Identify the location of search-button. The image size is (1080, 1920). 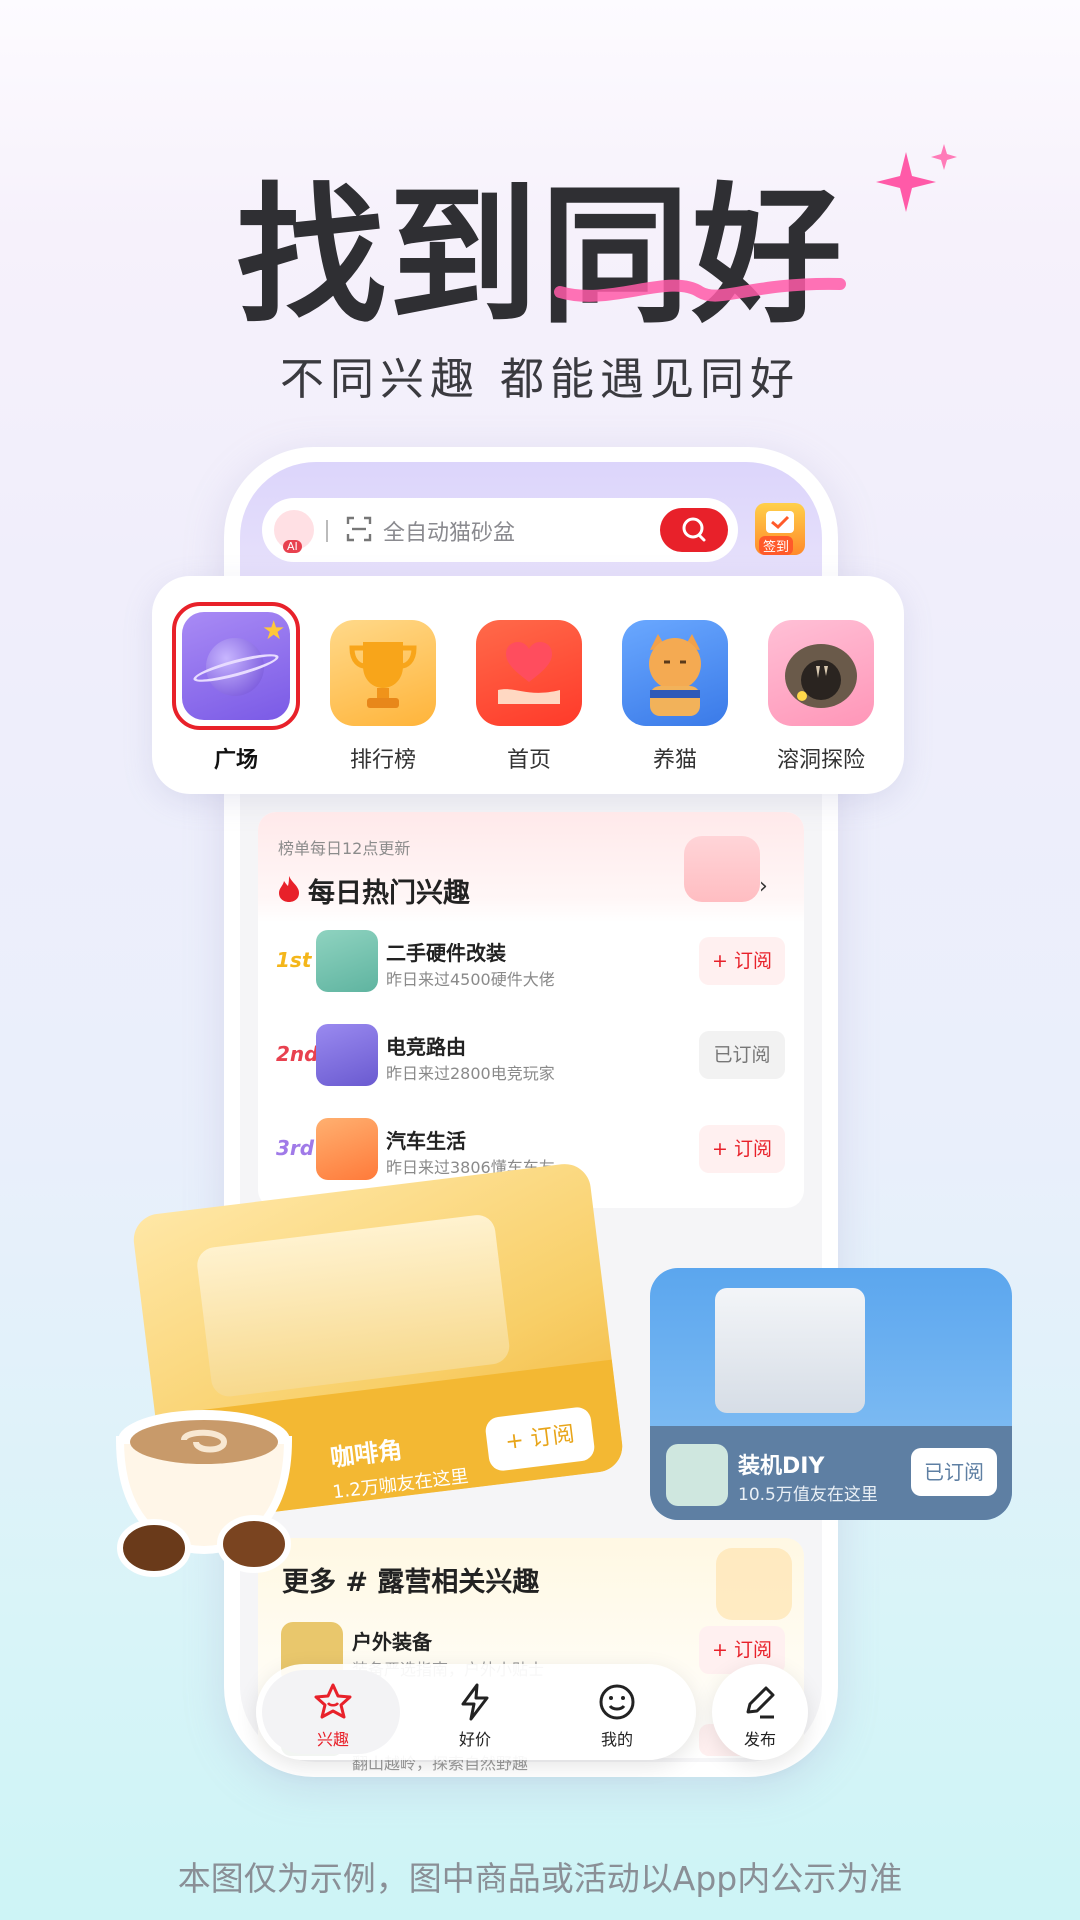
(694, 530).